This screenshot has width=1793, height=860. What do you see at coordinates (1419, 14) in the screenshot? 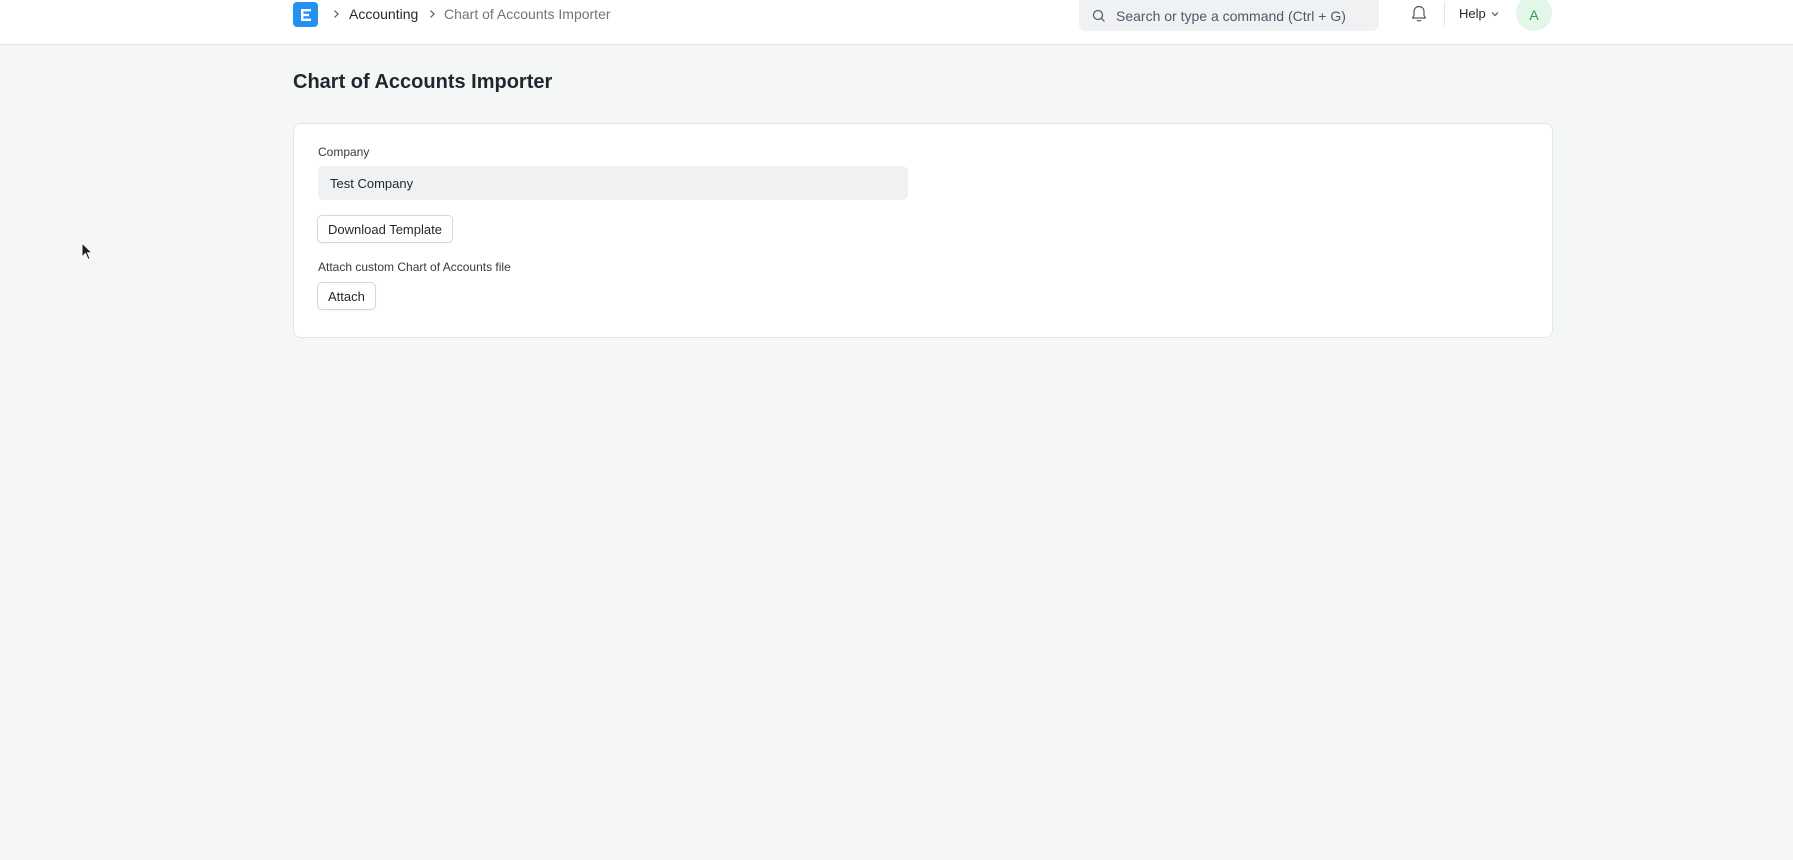
I see `bell-icon` at bounding box center [1419, 14].